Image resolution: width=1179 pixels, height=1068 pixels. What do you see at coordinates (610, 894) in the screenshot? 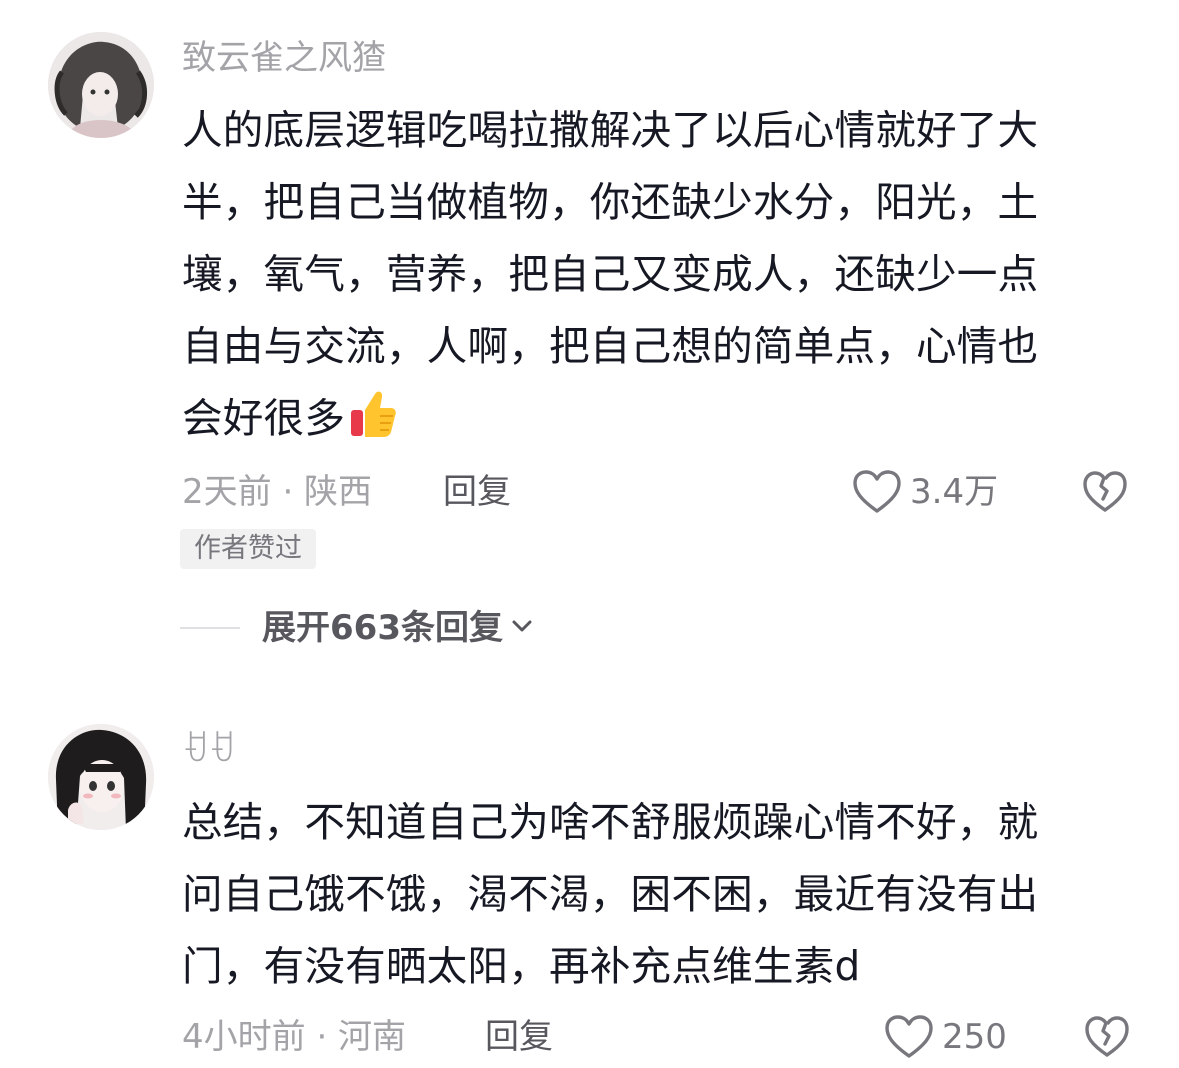
I see `comment-line: 问自己饿不饿，渴不渴，困不困，最近有没有出` at bounding box center [610, 894].